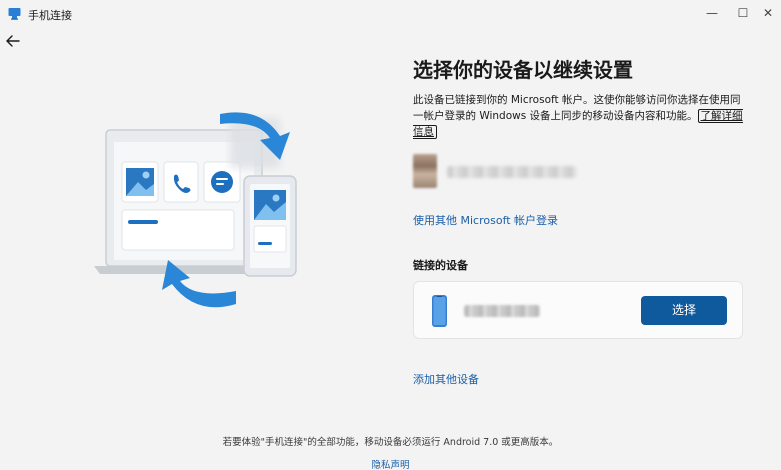 This screenshot has height=470, width=781. Describe the element at coordinates (768, 13) in the screenshot. I see `close-button: ✕` at that location.